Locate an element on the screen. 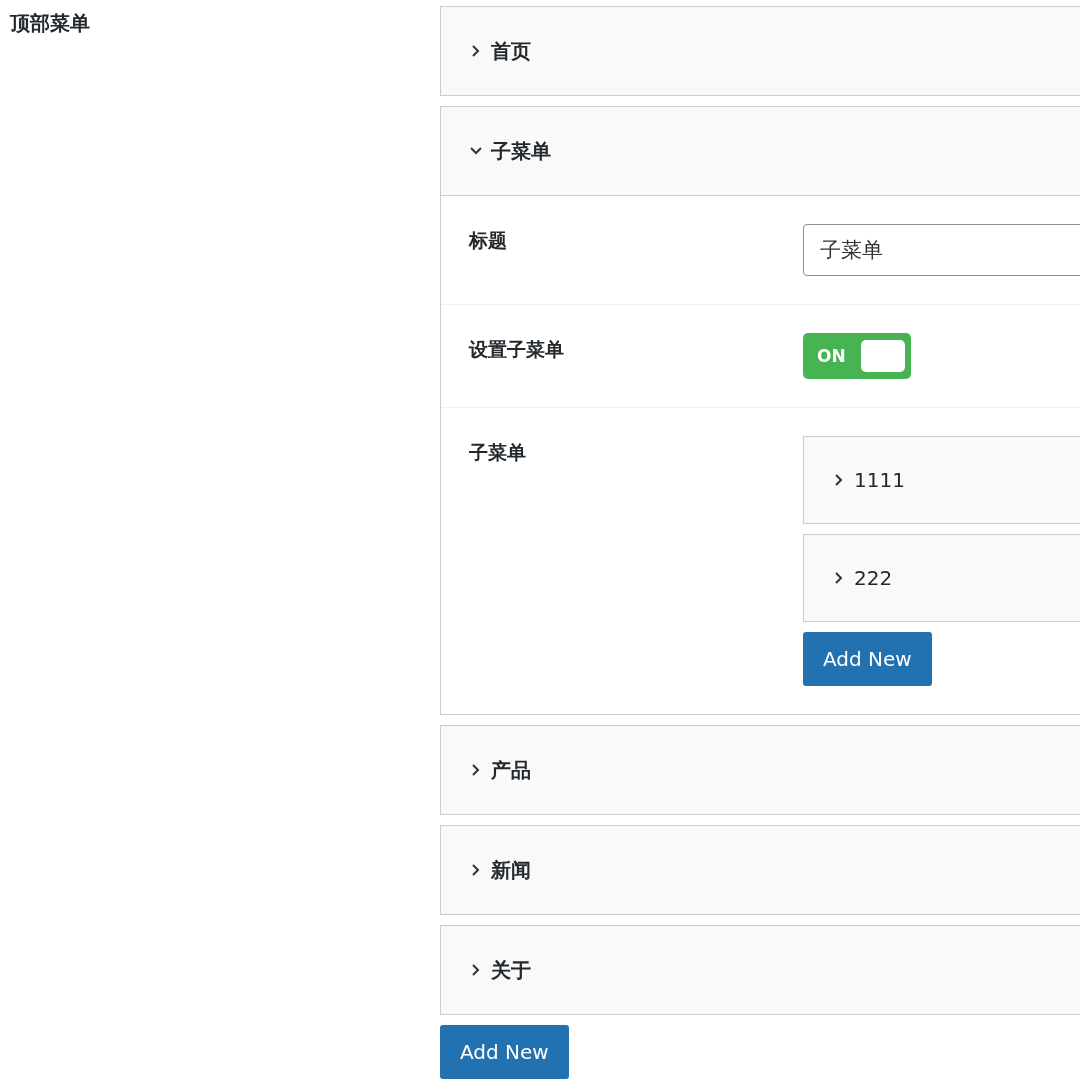 The height and width of the screenshot is (1080, 1080). section-label: 顶部菜单 is located at coordinates (50, 23).